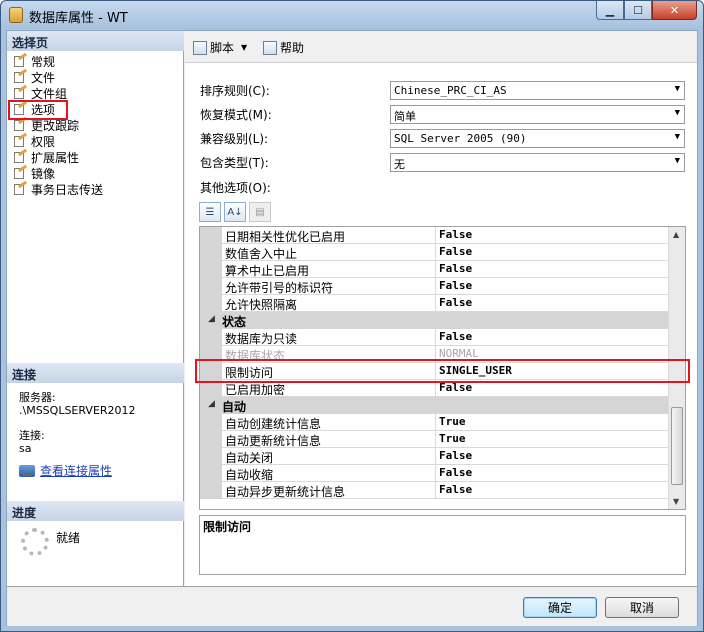  I want to click on grid-row-name: 自动更新统计信息, so click(329, 439).